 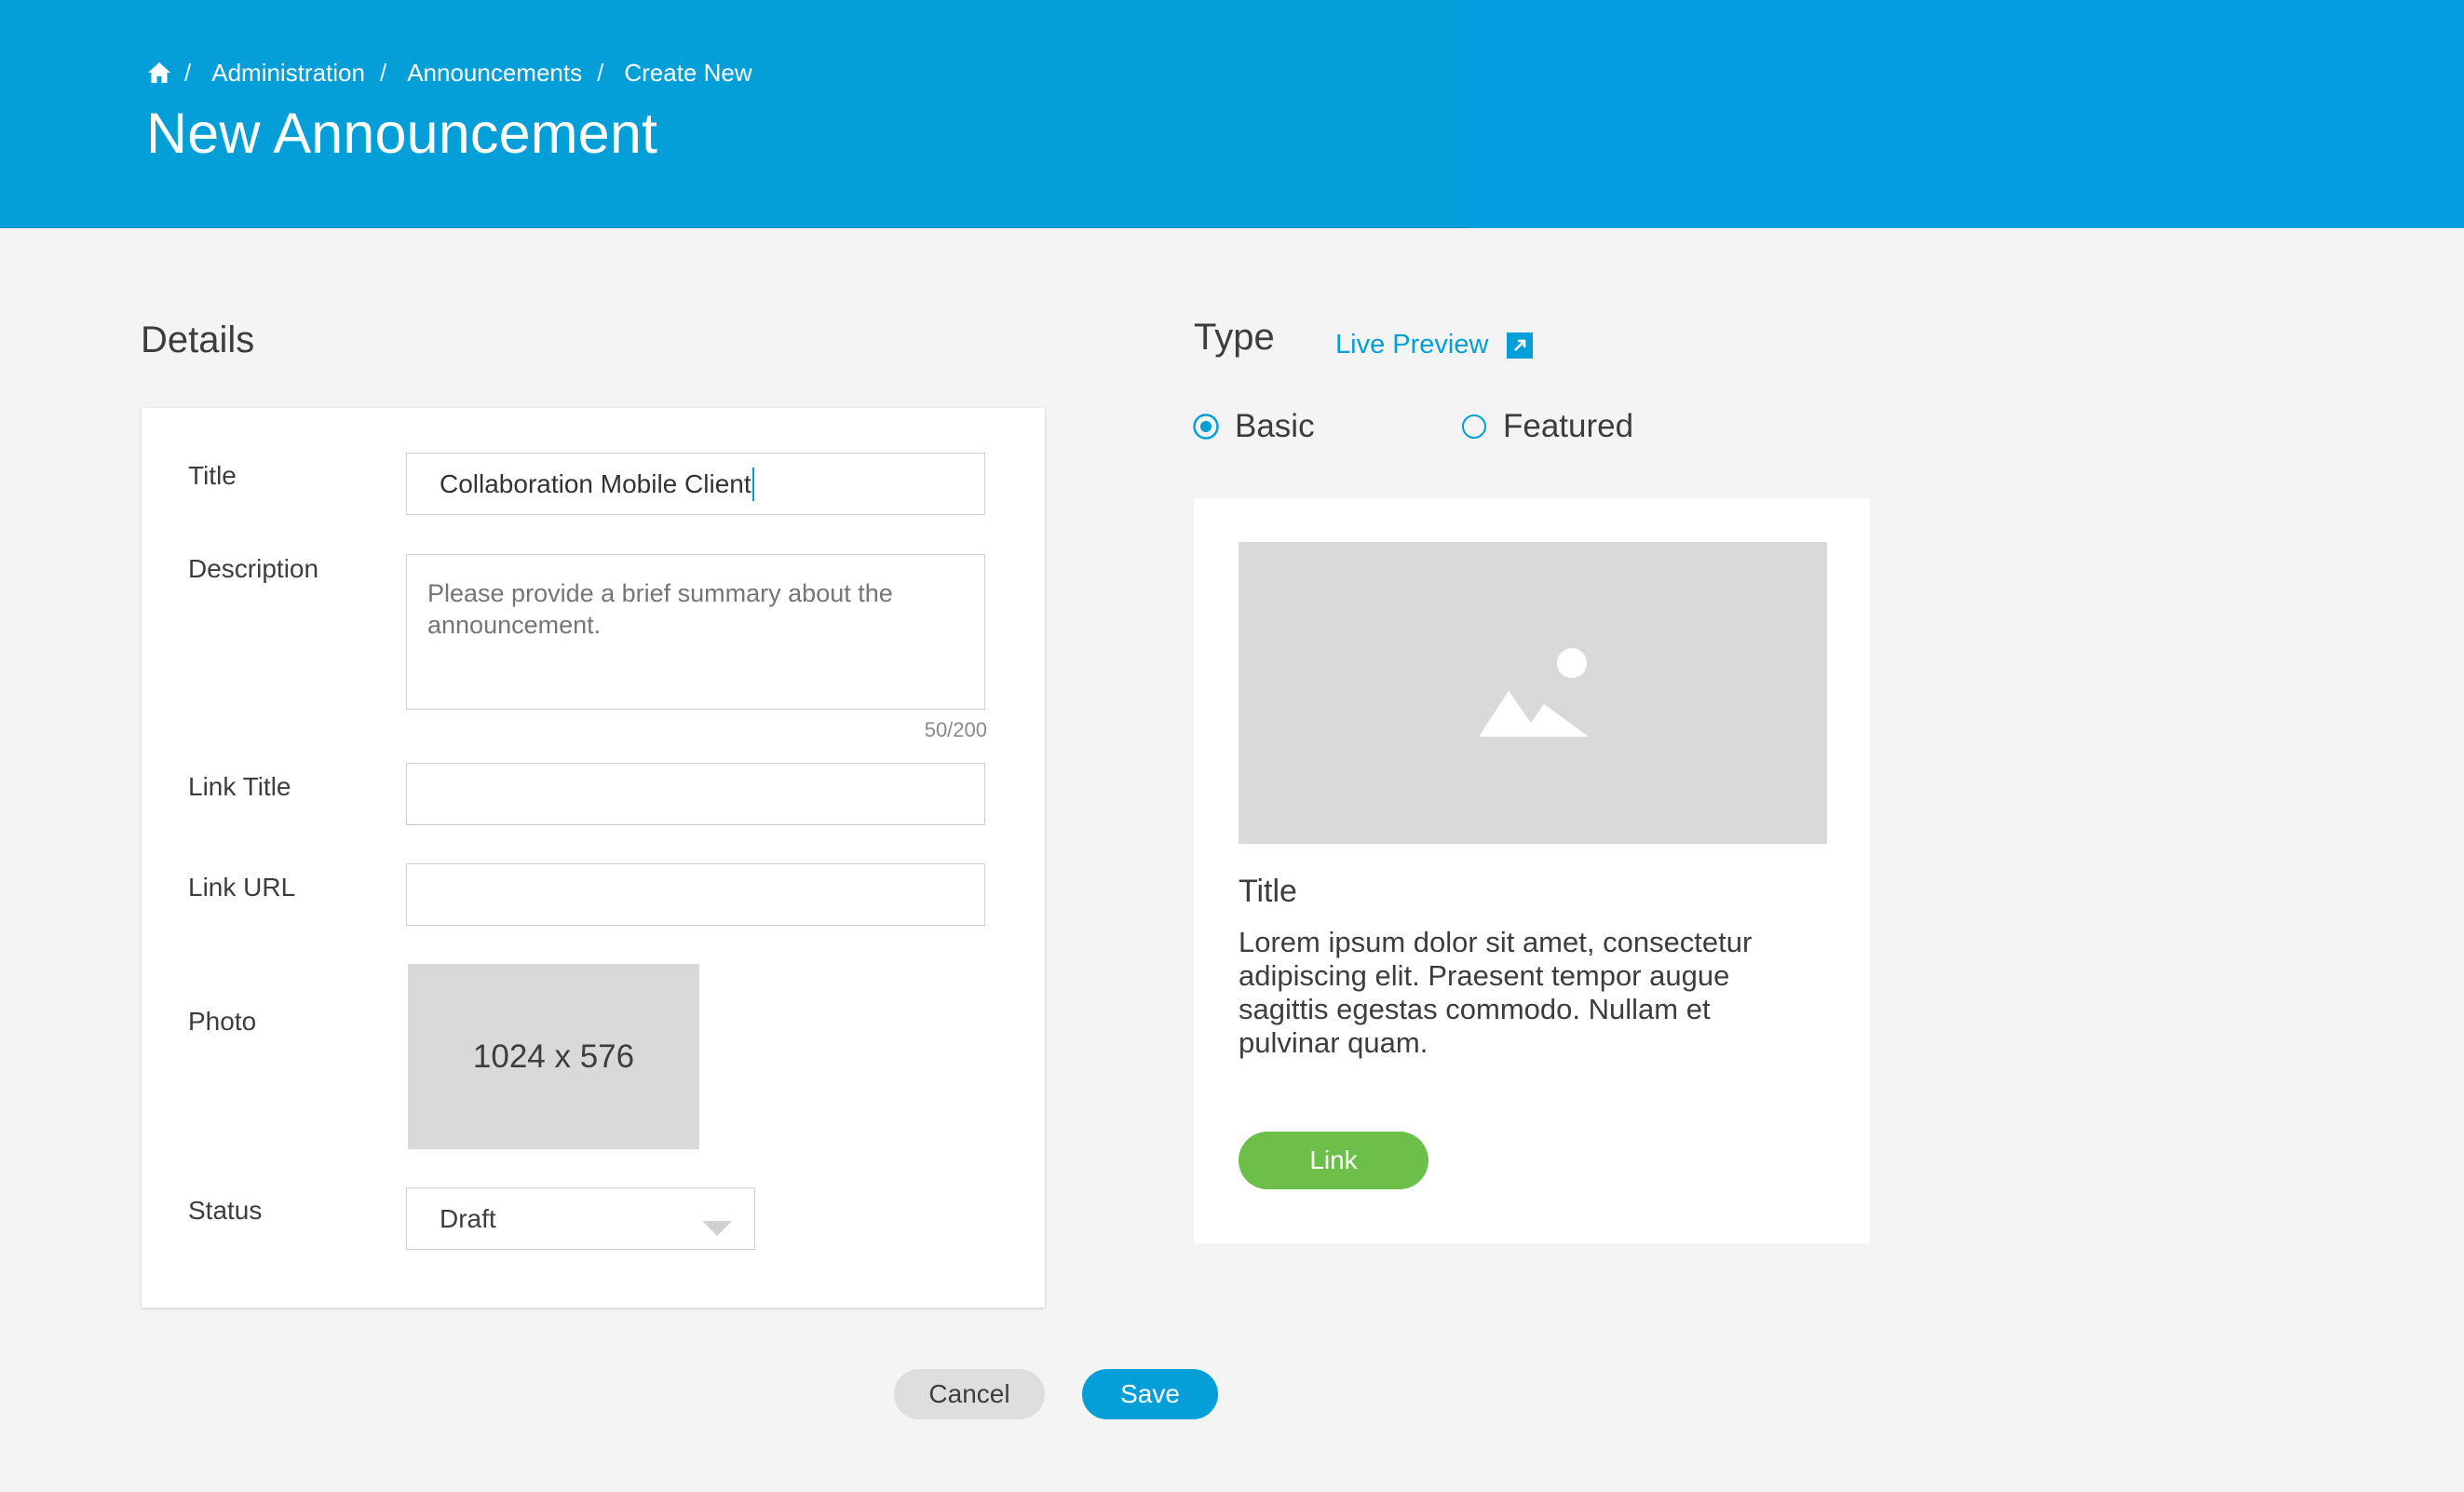 I want to click on radio-selected-icon, so click(x=1206, y=427).